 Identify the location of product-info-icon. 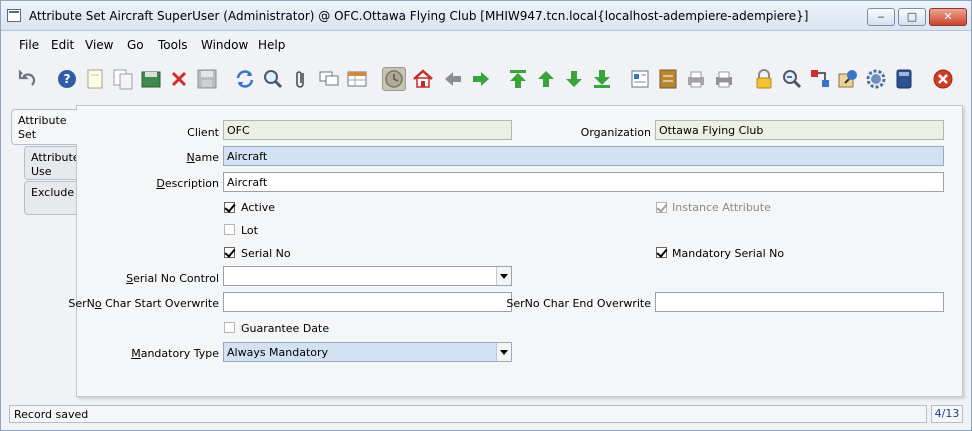
(876, 79).